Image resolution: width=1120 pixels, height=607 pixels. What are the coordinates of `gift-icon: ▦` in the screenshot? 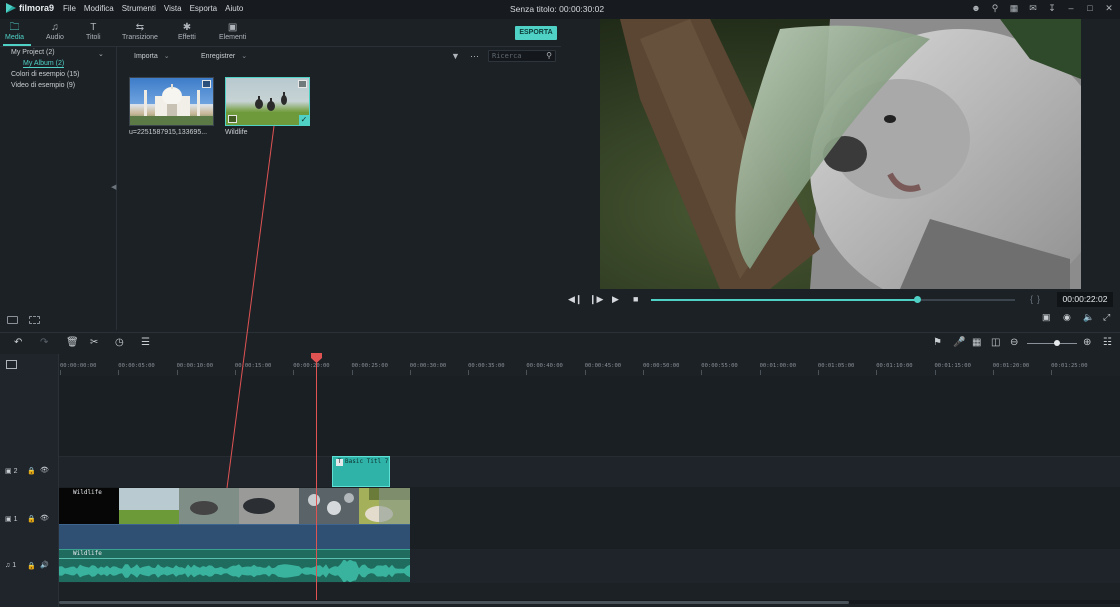 It's located at (1014, 8).